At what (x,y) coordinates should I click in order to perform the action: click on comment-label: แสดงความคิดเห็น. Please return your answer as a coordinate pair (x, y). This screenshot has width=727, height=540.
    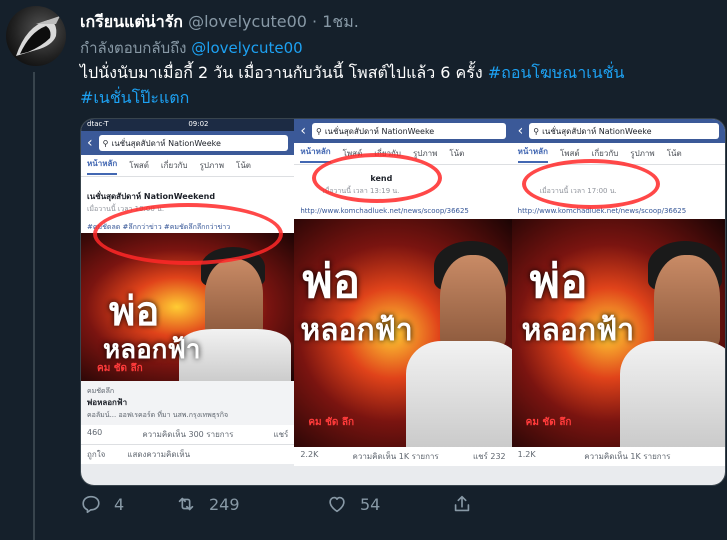
    Looking at the image, I should click on (159, 454).